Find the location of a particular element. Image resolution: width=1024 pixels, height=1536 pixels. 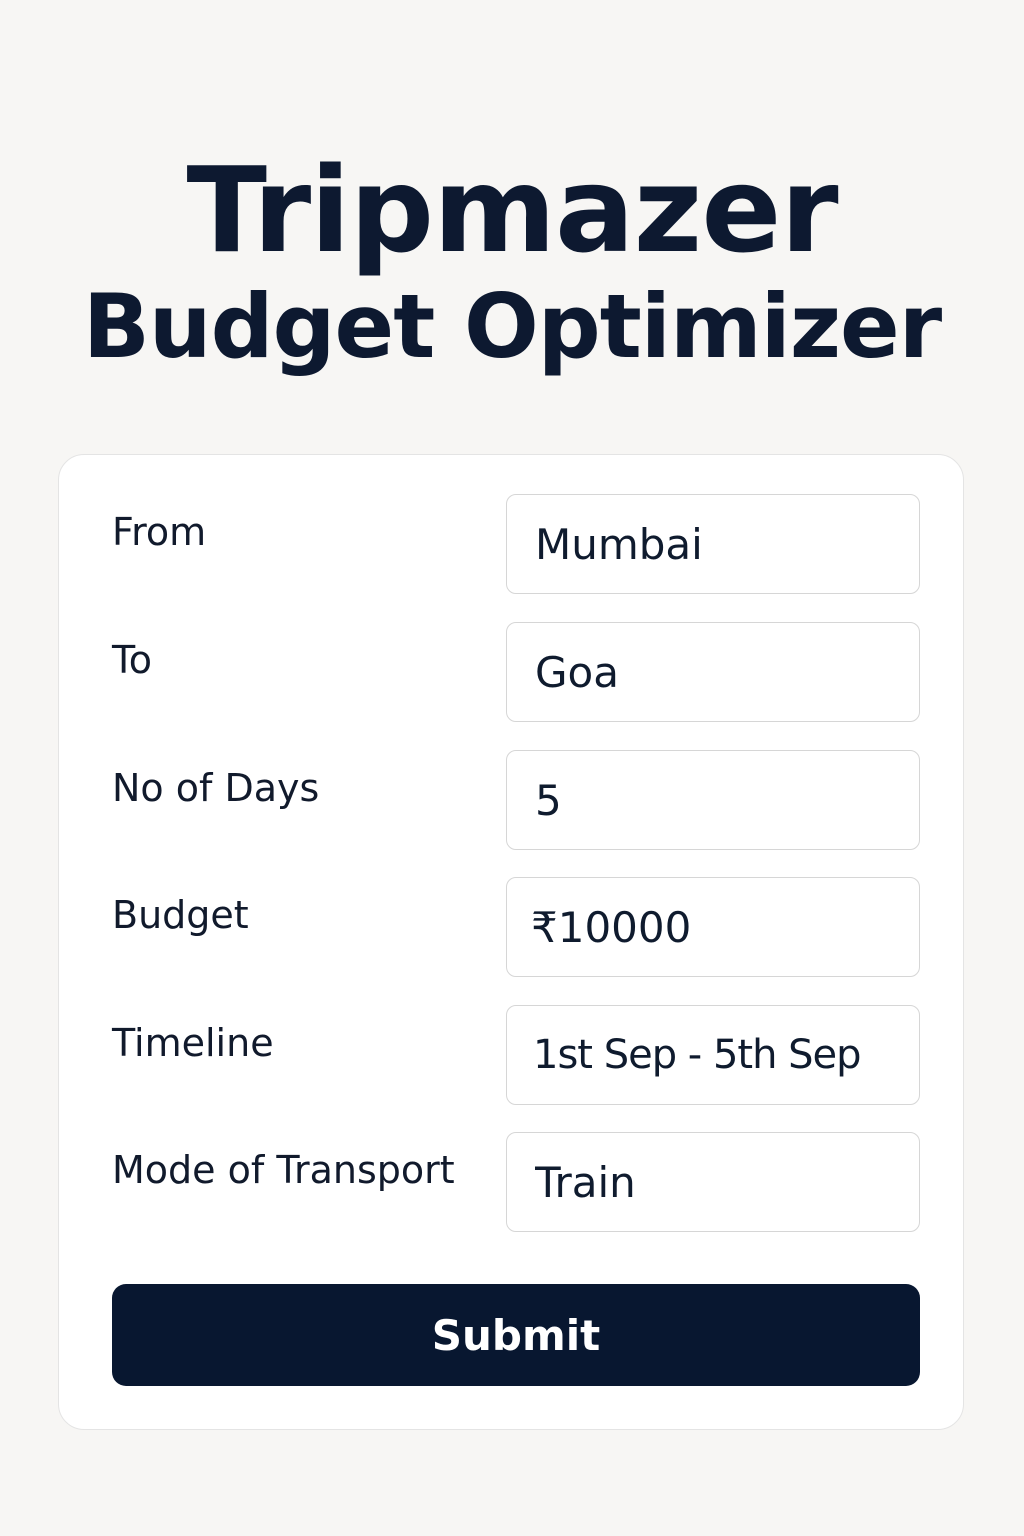

to-row: To is located at coordinates (511, 672).